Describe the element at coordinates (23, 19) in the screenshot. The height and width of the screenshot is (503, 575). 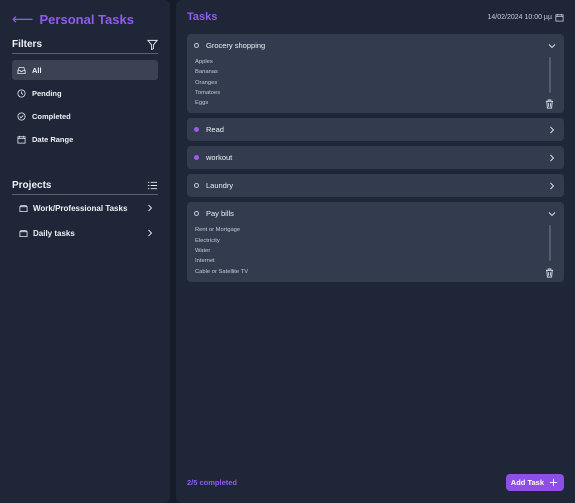
I see `back-arrow-icon: ⟵` at that location.